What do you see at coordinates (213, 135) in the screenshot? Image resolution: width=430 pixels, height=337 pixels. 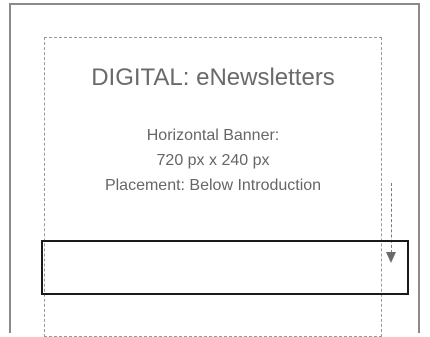 I see `ad-format-label: Horizontal Banner:` at bounding box center [213, 135].